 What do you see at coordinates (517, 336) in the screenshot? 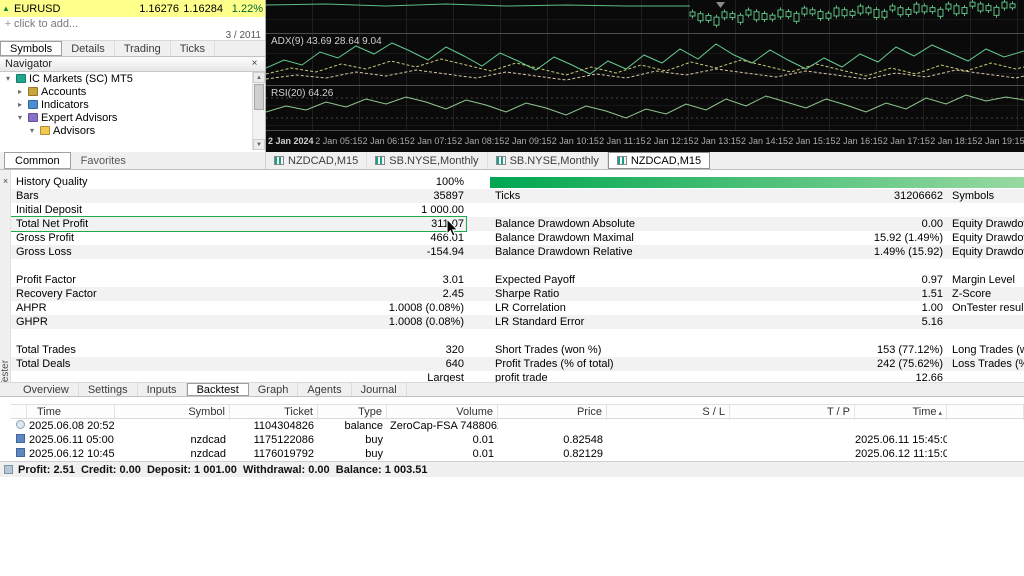
I see `tester-spacer-row` at bounding box center [517, 336].